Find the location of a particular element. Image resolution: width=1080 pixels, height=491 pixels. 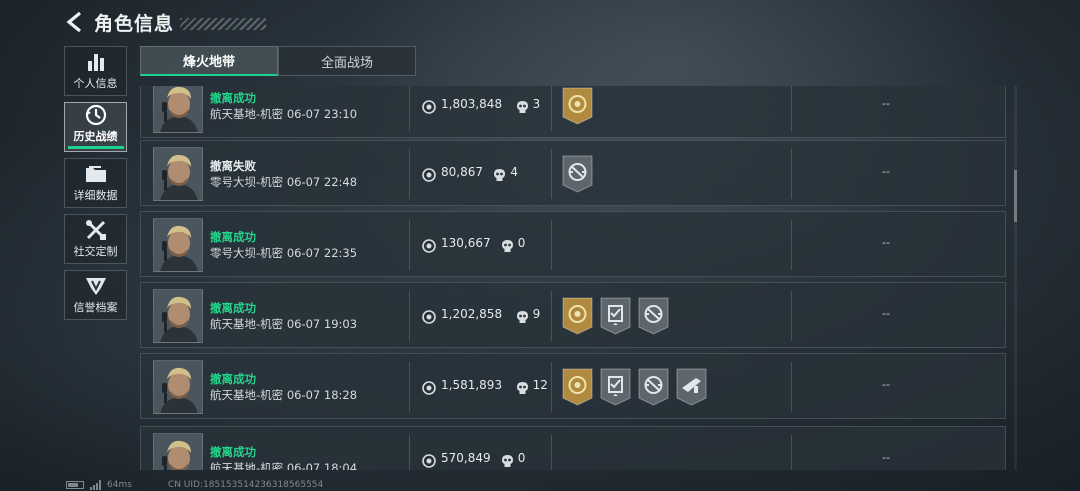

extraction-status: 撤离失败 is located at coordinates (233, 166).